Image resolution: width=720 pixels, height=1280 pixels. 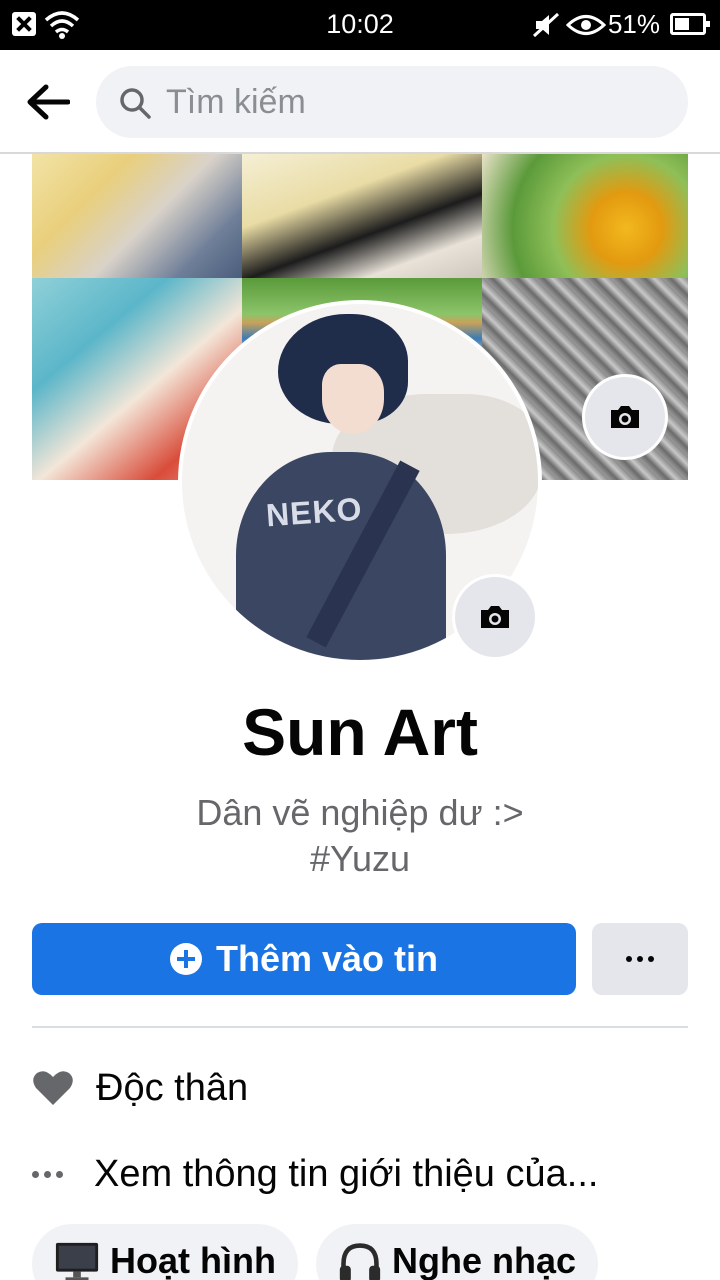 What do you see at coordinates (640, 959) in the screenshot?
I see `more-options-button` at bounding box center [640, 959].